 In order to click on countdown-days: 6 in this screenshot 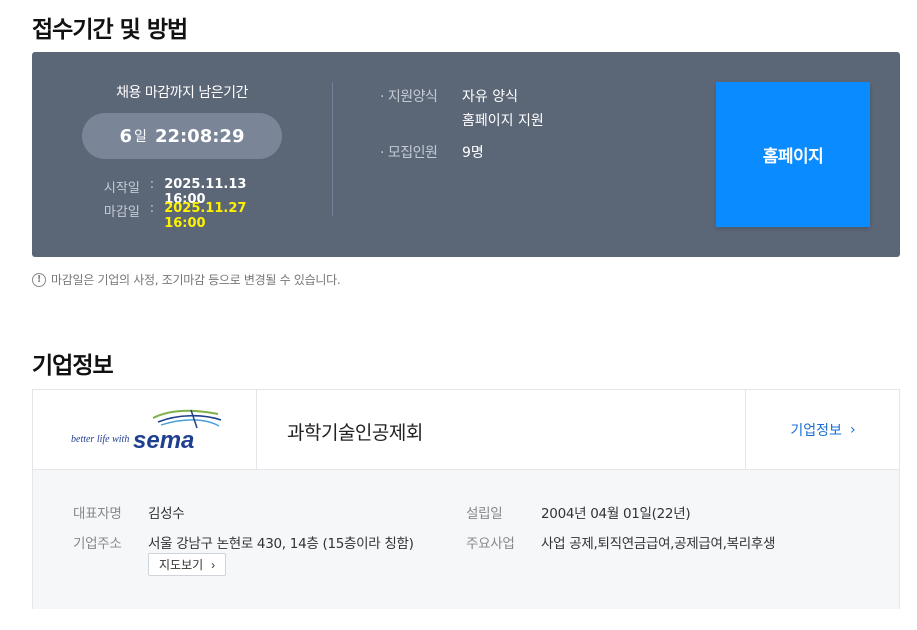, I will do `click(126, 136)`.